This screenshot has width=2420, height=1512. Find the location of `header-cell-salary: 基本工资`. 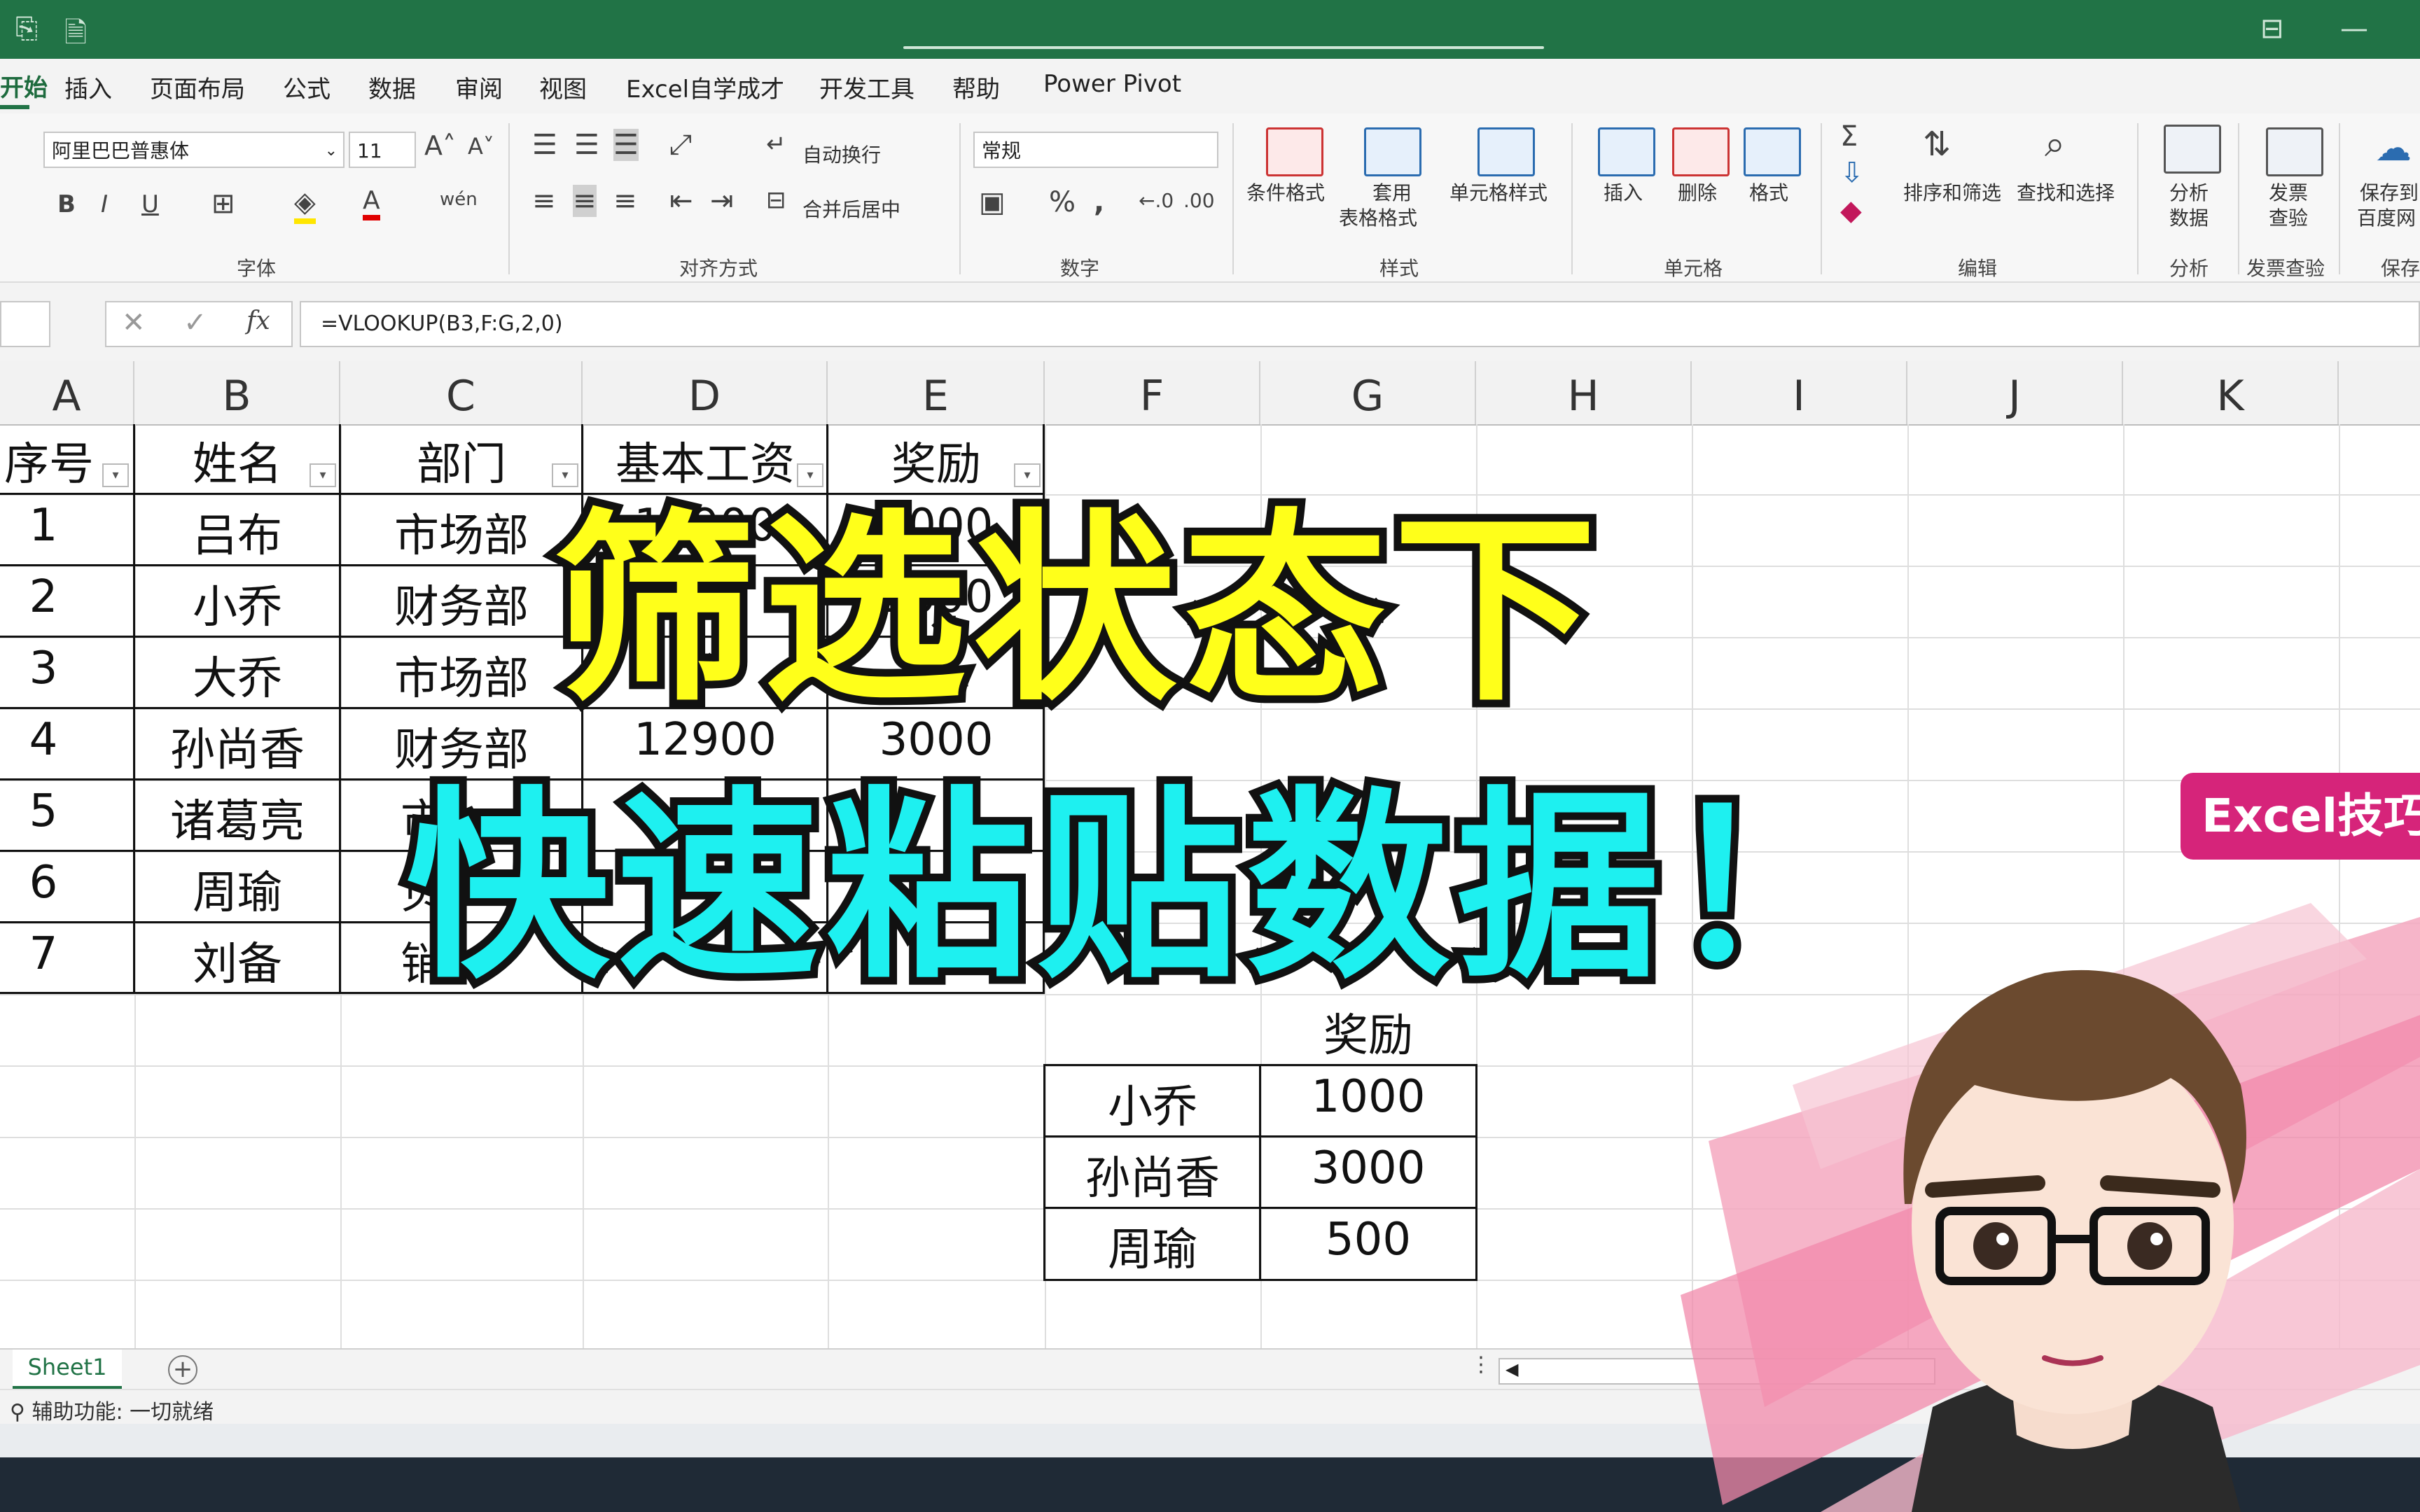

header-cell-salary: 基本工资 is located at coordinates (705, 460).